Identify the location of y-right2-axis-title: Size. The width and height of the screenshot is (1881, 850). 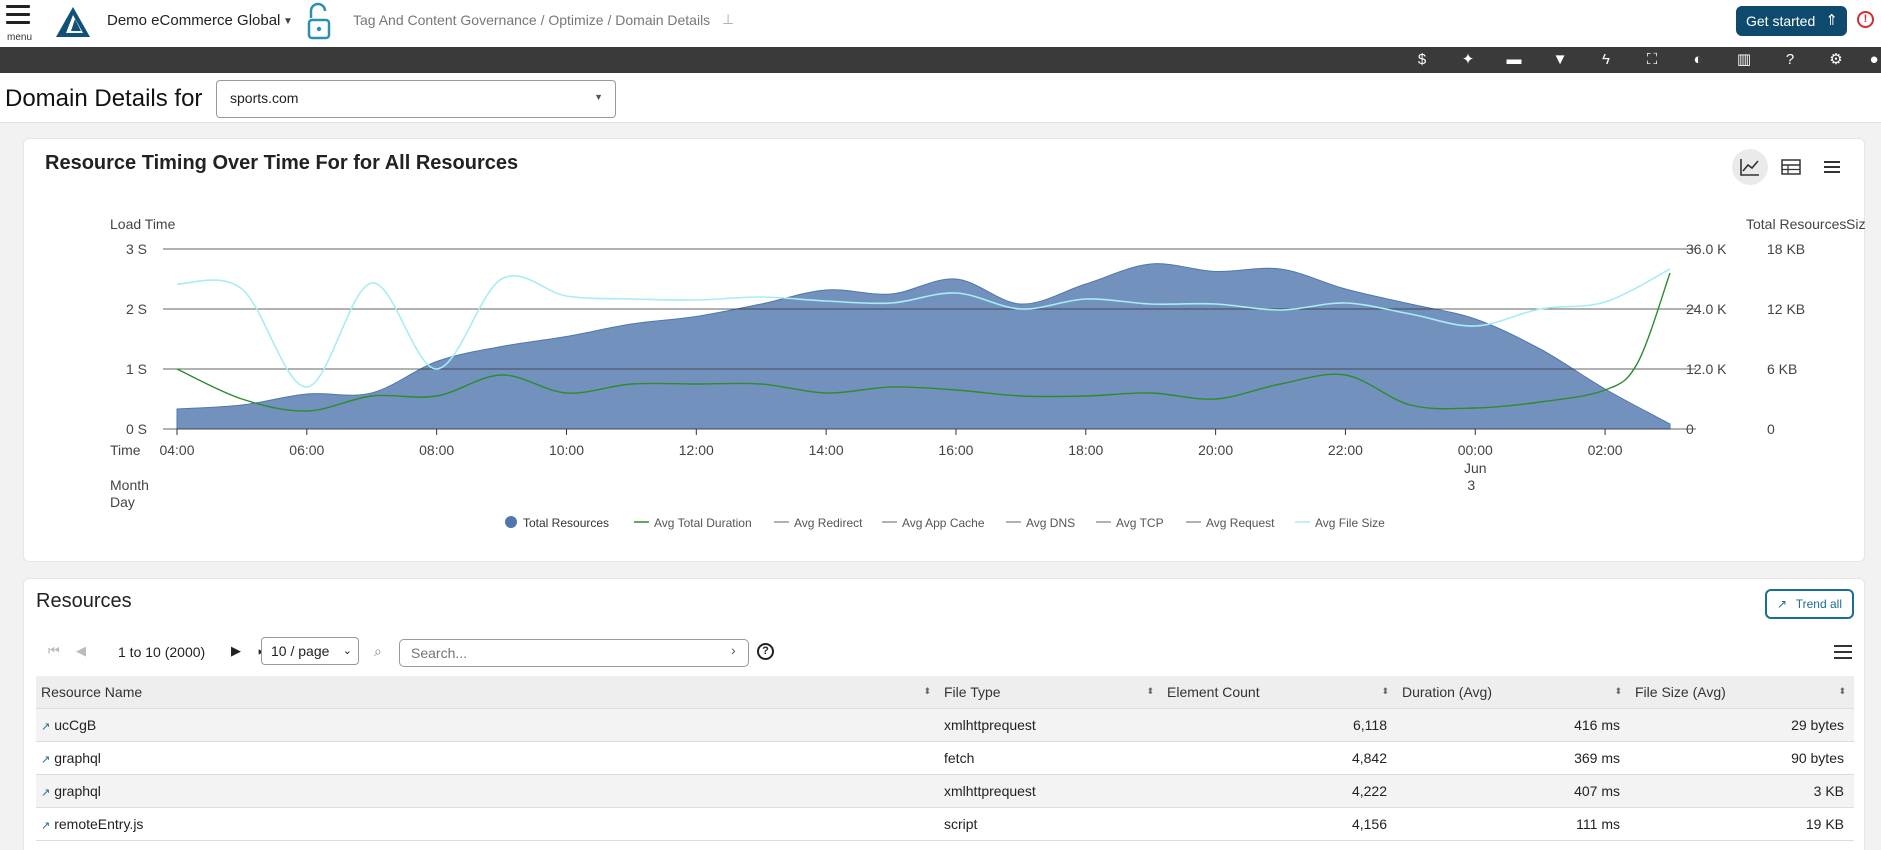
(1856, 224).